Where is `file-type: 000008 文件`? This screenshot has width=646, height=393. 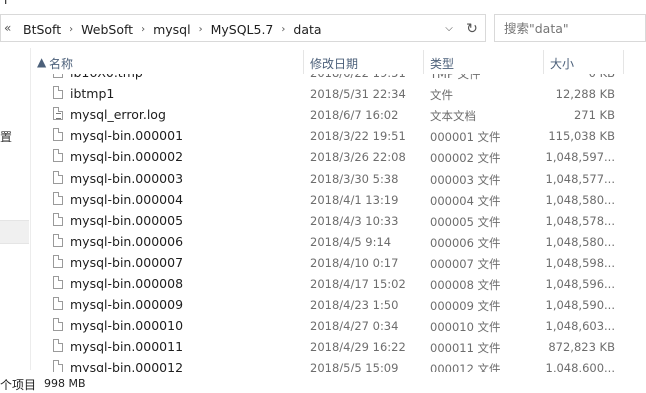
file-type: 000008 文件 is located at coordinates (465, 285).